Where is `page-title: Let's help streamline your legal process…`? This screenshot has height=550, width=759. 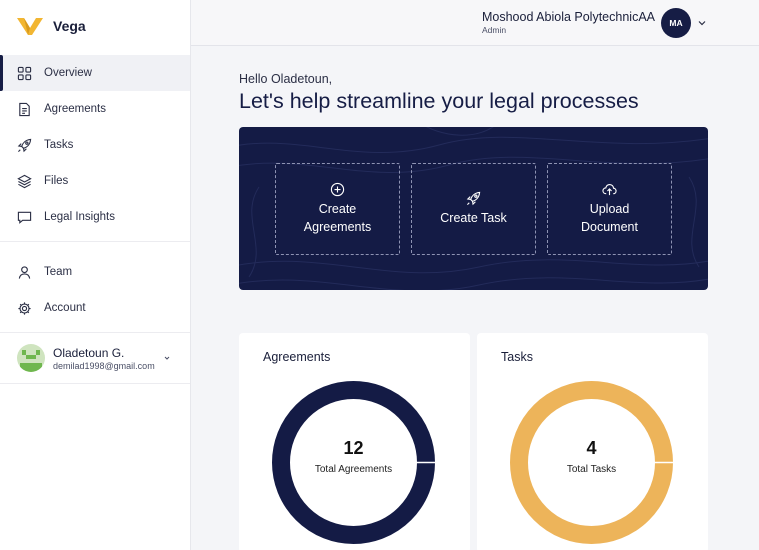
page-title: Let's help streamline your legal process… is located at coordinates (439, 101).